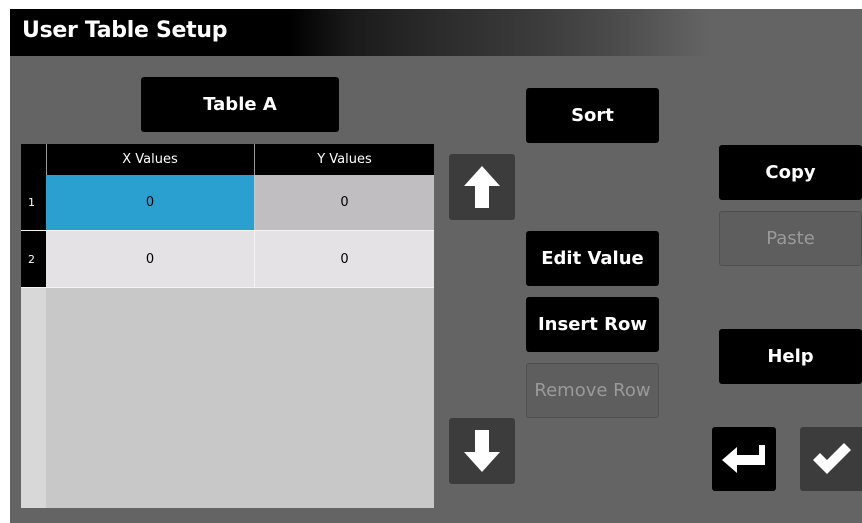 This screenshot has width=862, height=523. I want to click on table-cell-y-row-1: 0, so click(344, 202).